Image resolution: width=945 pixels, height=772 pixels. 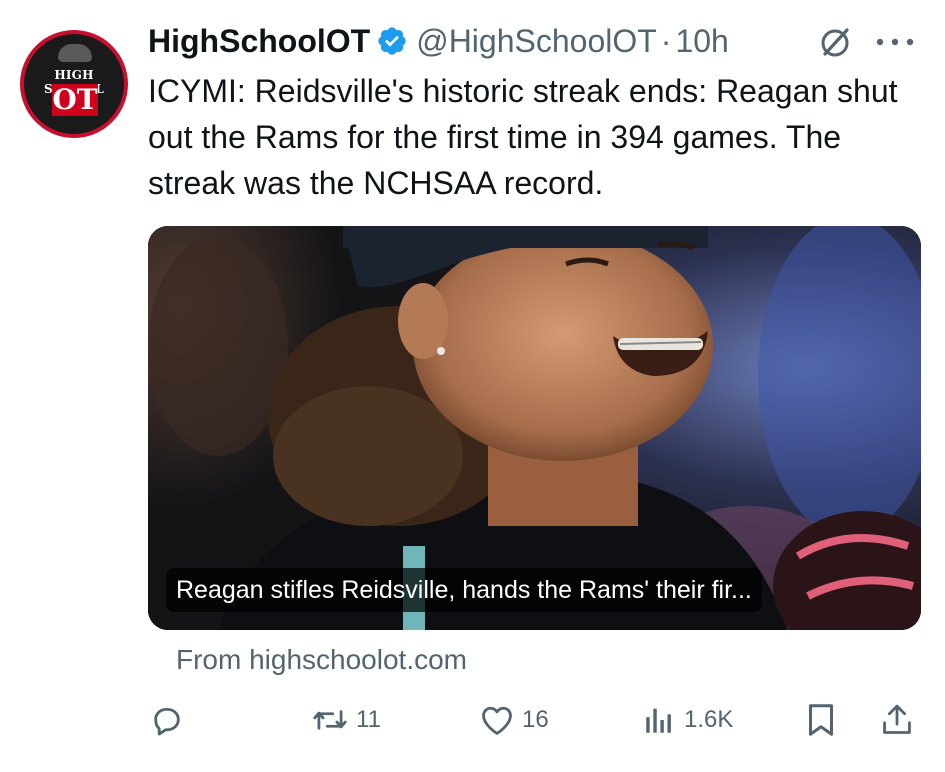 What do you see at coordinates (709, 719) in the screenshot?
I see `views-count: 1.6K` at bounding box center [709, 719].